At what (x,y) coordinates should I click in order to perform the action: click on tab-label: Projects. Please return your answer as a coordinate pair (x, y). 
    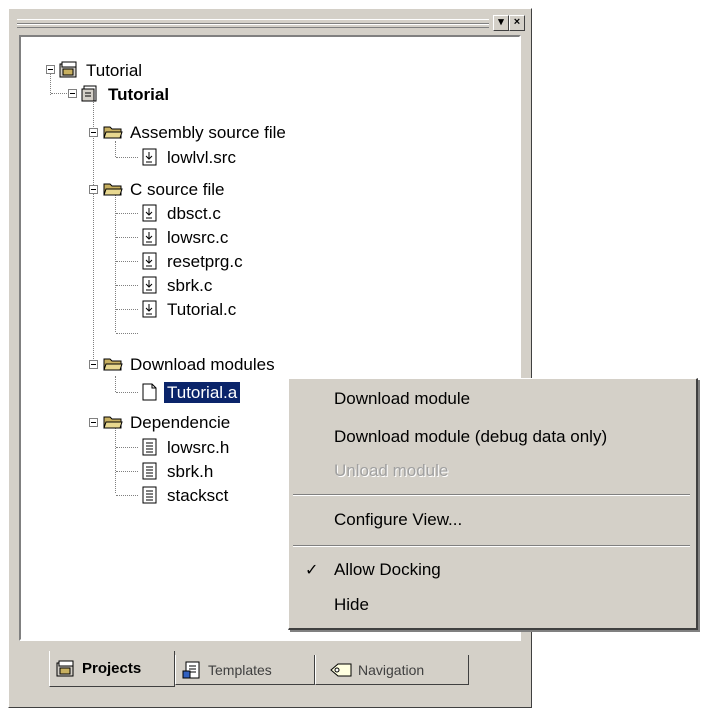
    Looking at the image, I should click on (112, 668).